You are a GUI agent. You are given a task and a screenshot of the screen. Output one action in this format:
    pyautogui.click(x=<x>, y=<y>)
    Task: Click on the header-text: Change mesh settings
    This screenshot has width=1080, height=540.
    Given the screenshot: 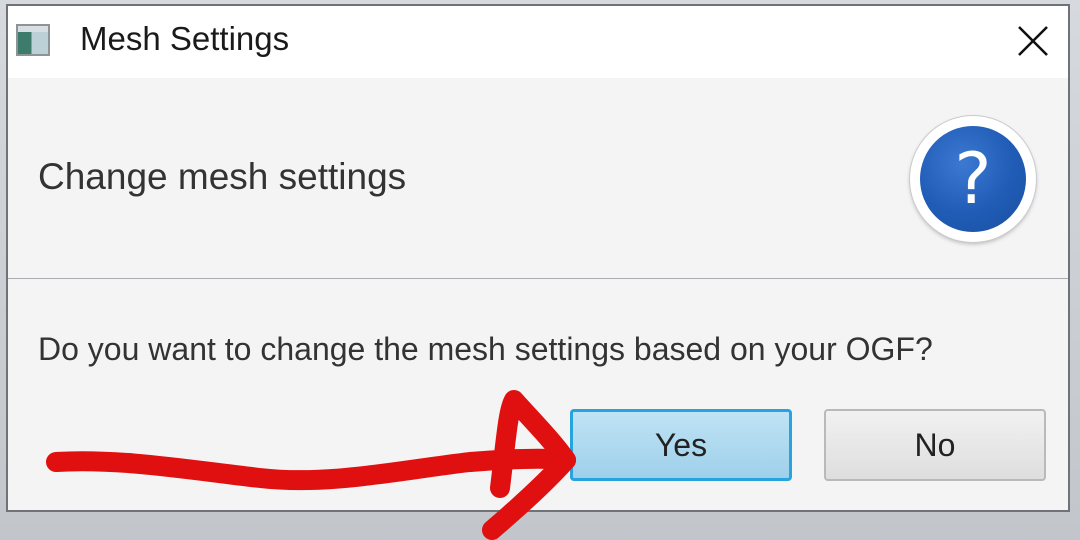 What is the action you would take?
    pyautogui.click(x=222, y=176)
    